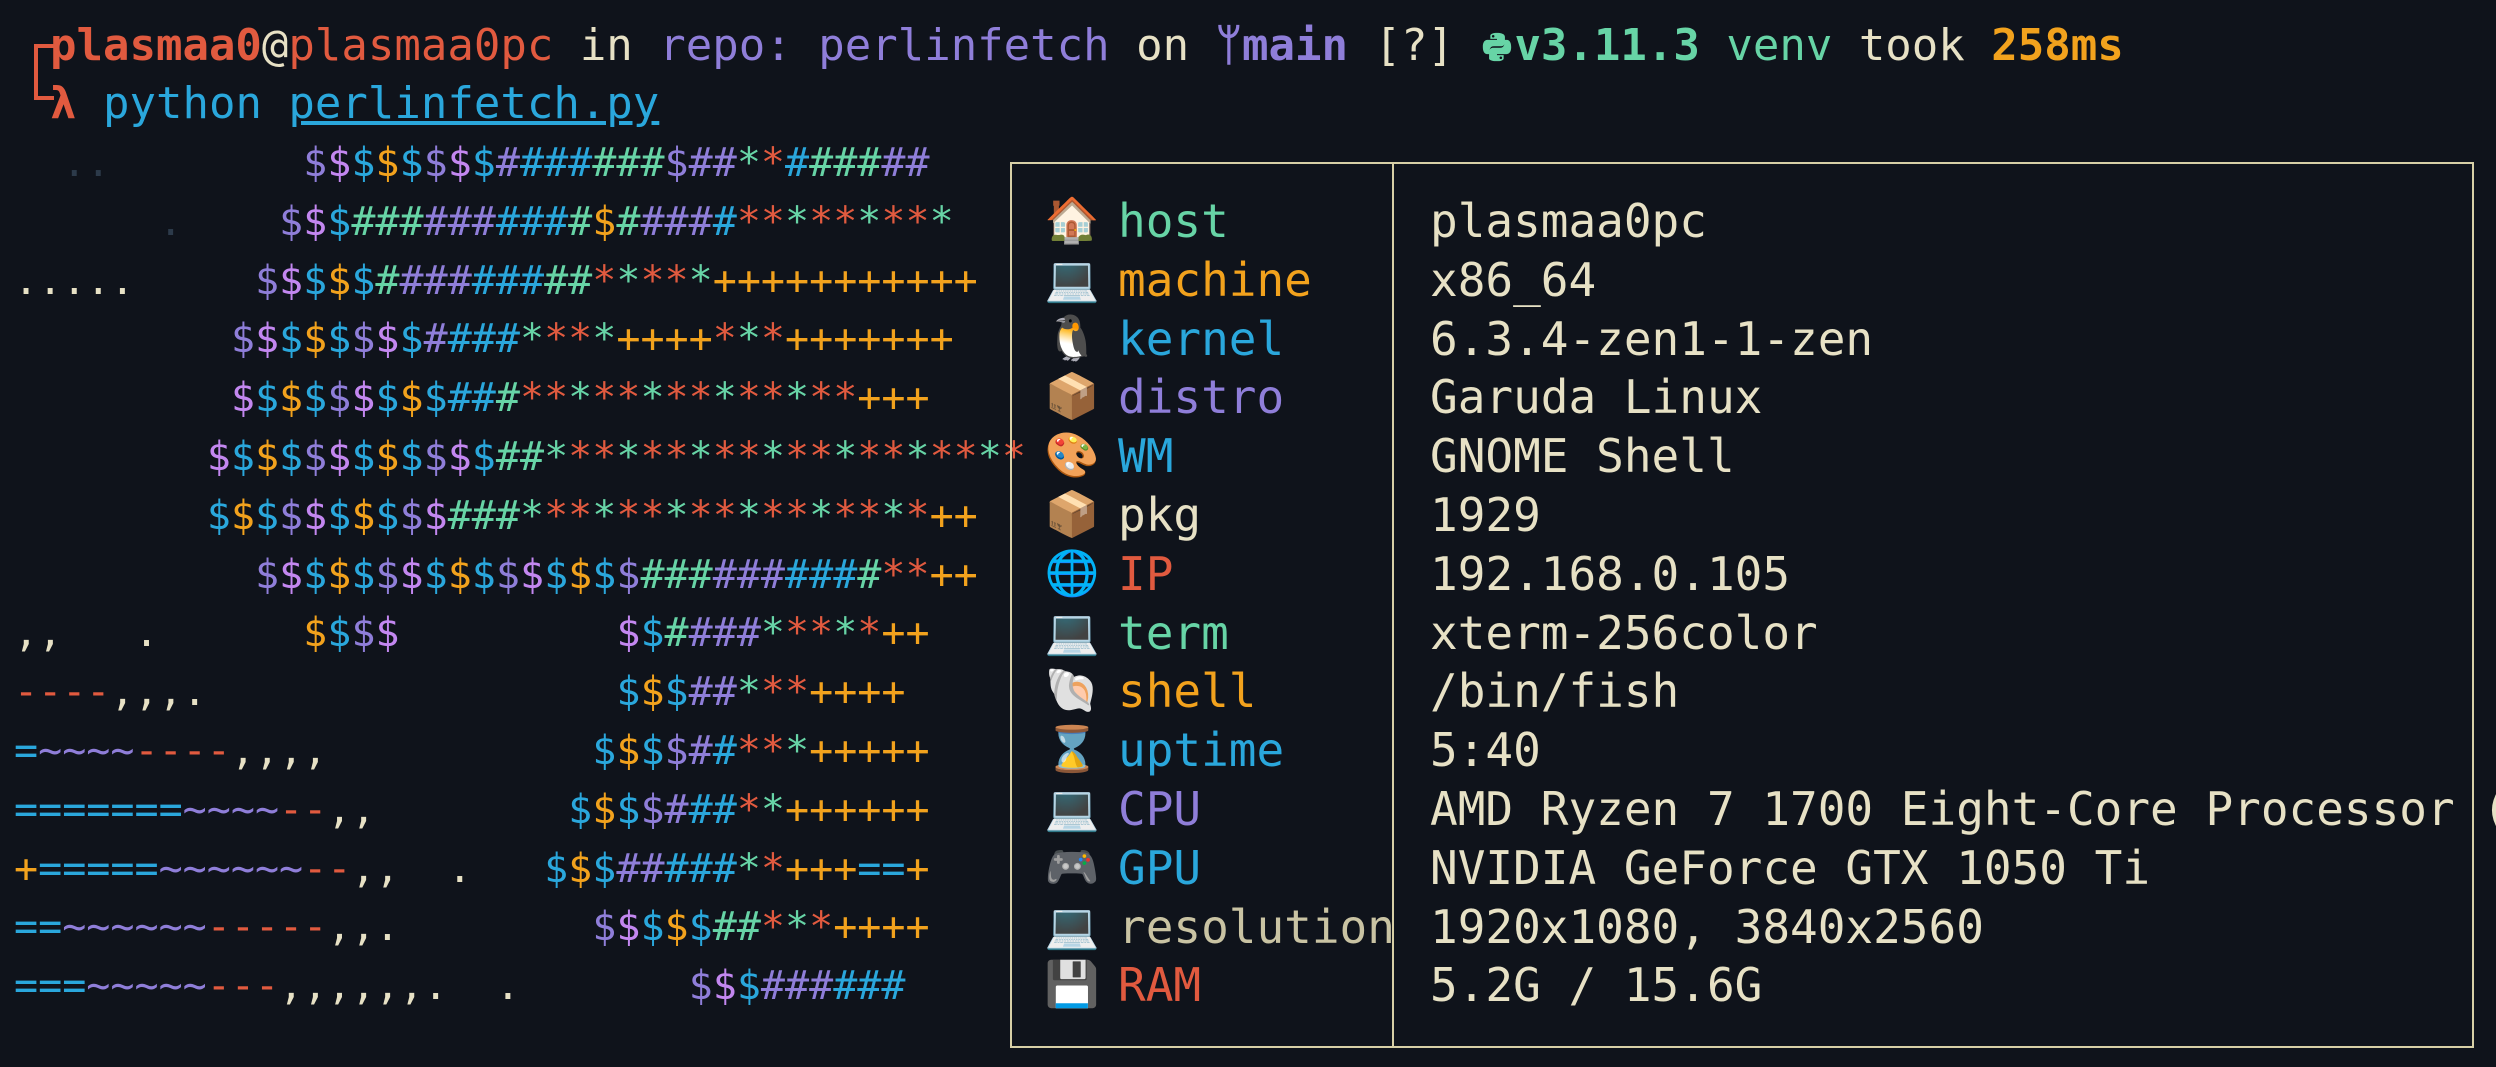  I want to click on prompt-venv: venv, so click(1766, 45).